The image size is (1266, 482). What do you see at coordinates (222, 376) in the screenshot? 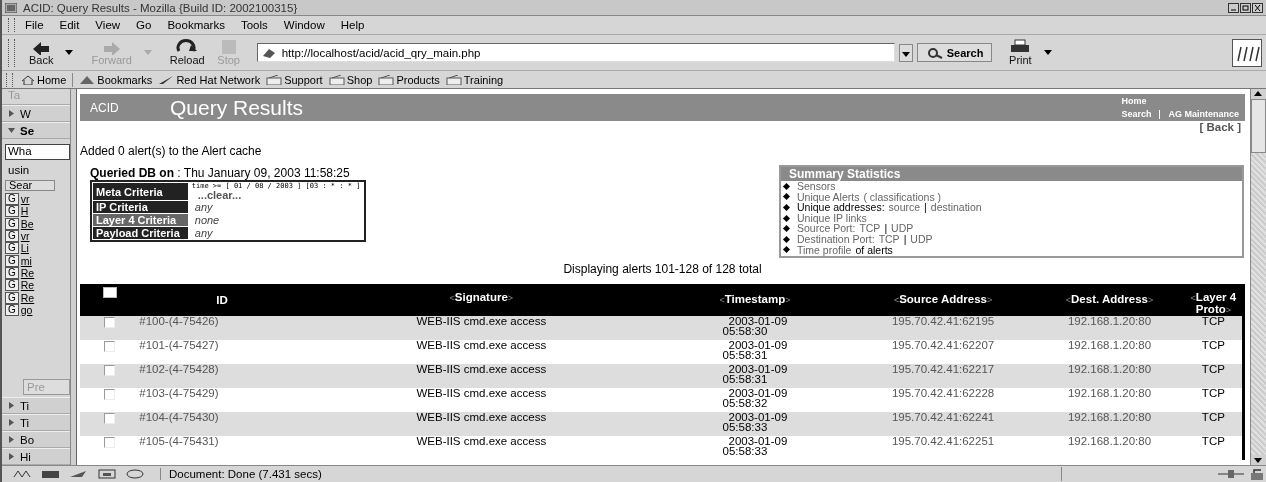
I see `alert-id-link: #102-(4-75428)` at bounding box center [222, 376].